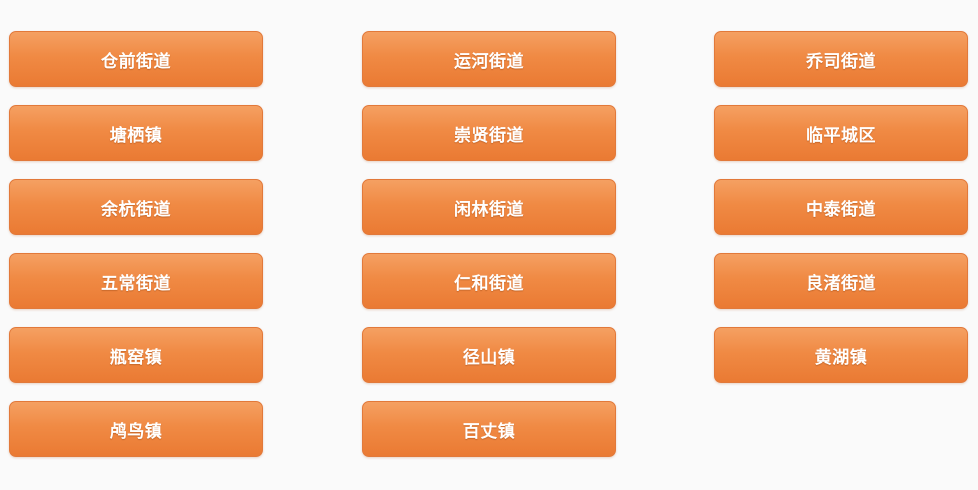  I want to click on district-button-label: 中泰街道, so click(841, 209).